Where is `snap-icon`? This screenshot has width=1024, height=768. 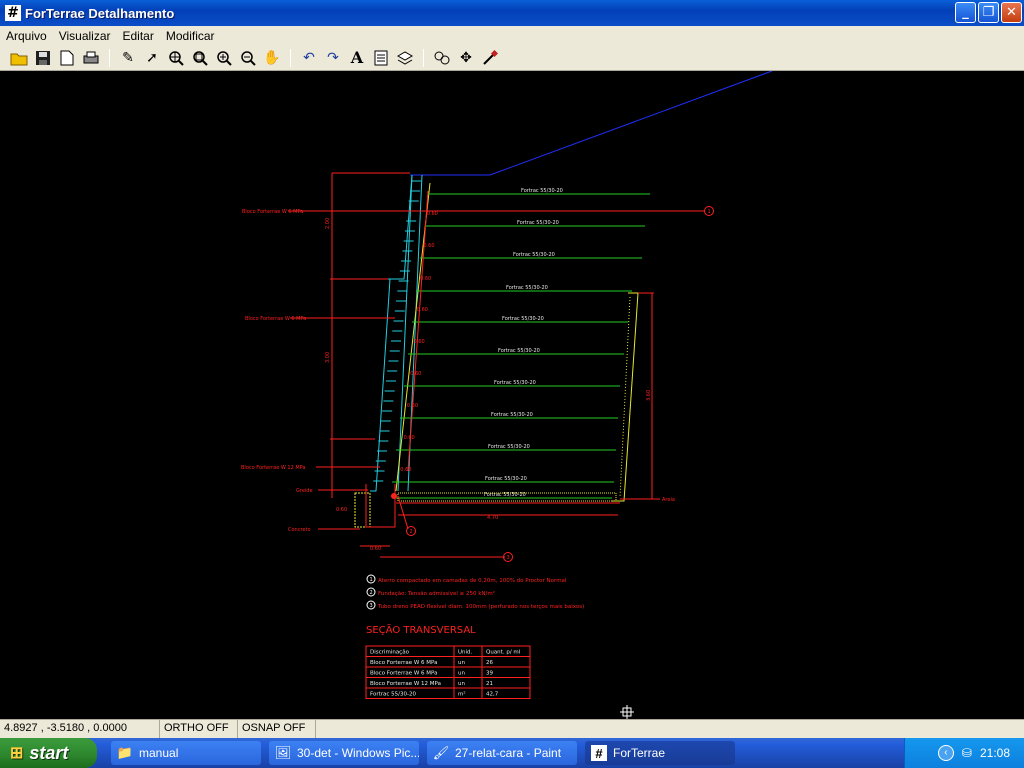 snap-icon is located at coordinates (442, 58).